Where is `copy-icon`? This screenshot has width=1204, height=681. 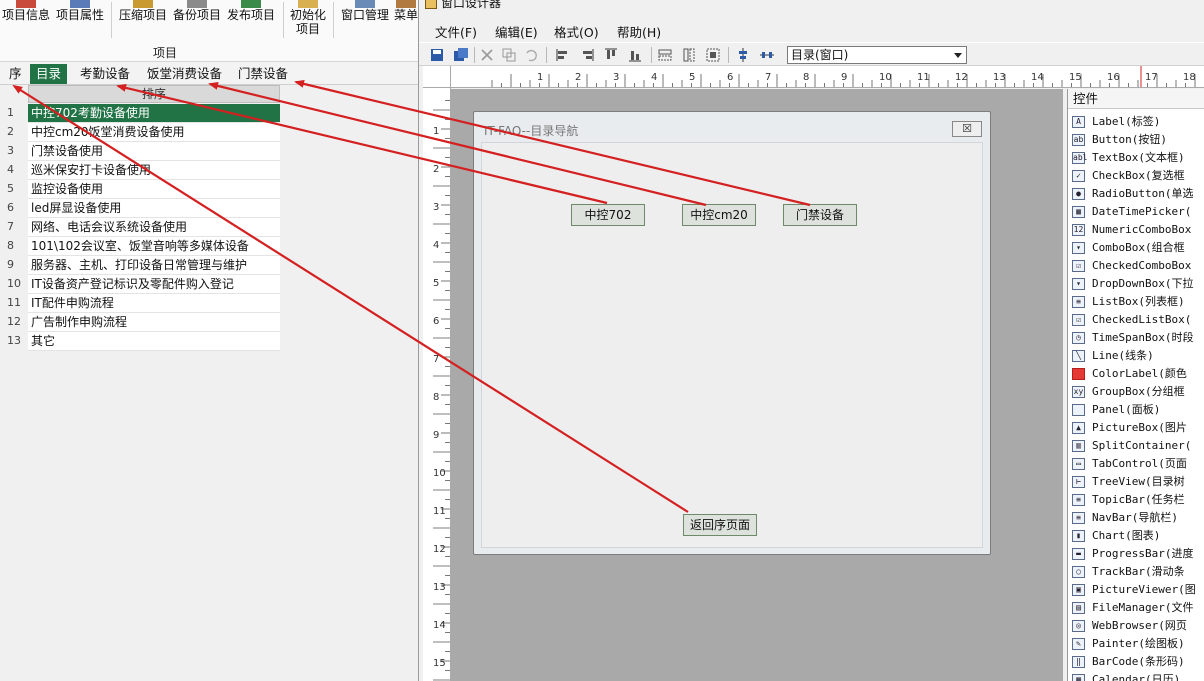
copy-icon is located at coordinates (509, 55).